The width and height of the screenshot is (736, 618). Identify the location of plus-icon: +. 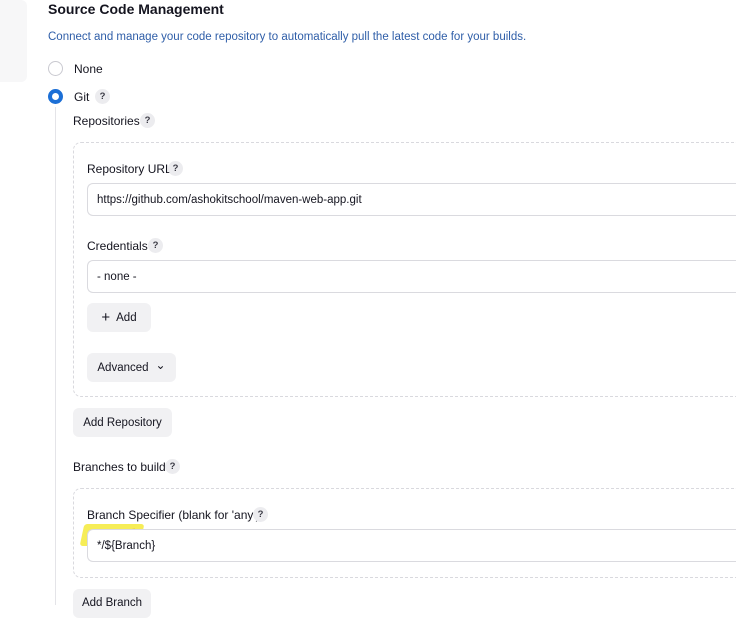
(106, 317).